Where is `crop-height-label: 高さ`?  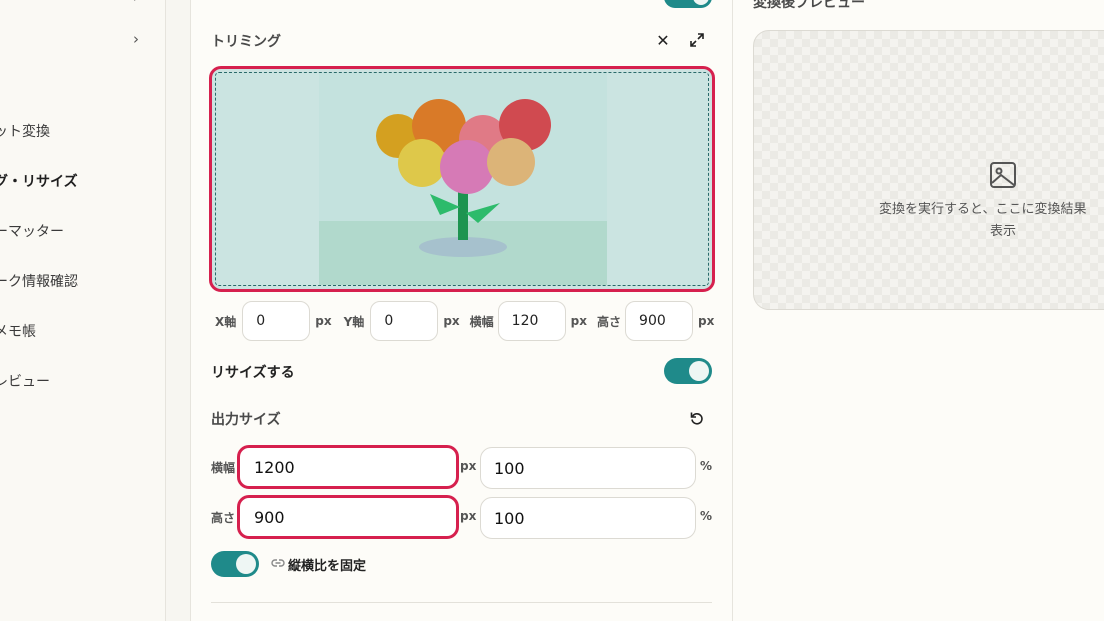
crop-height-label: 高さ is located at coordinates (609, 321).